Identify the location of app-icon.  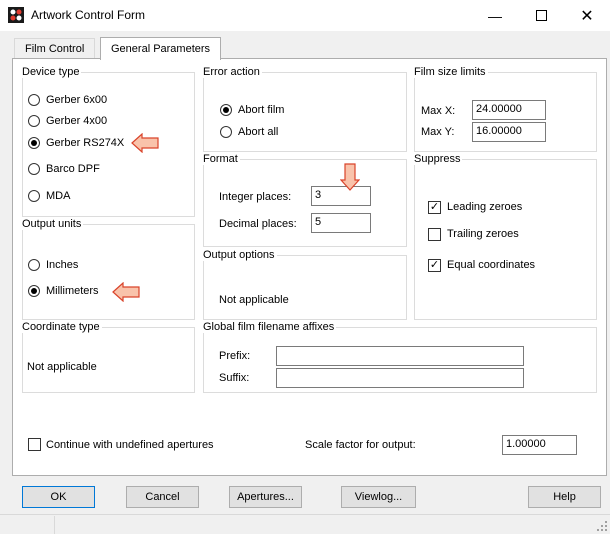
(16, 15).